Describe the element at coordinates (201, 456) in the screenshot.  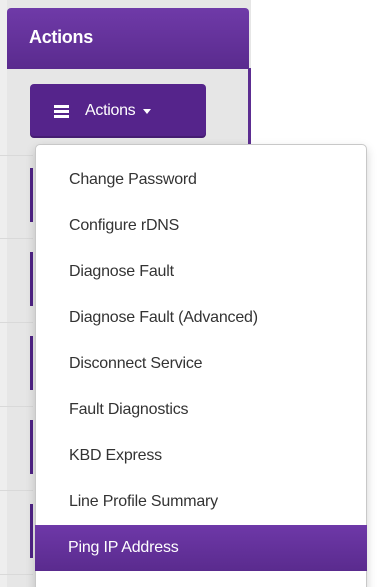
I see `menu-item-kbd-express: KBD Express` at that location.